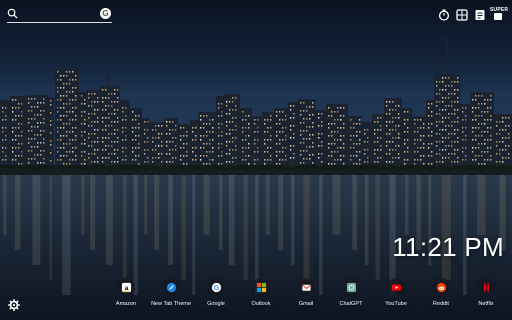 The image size is (512, 320). What do you see at coordinates (441, 287) in the screenshot?
I see `reddit-icon` at bounding box center [441, 287].